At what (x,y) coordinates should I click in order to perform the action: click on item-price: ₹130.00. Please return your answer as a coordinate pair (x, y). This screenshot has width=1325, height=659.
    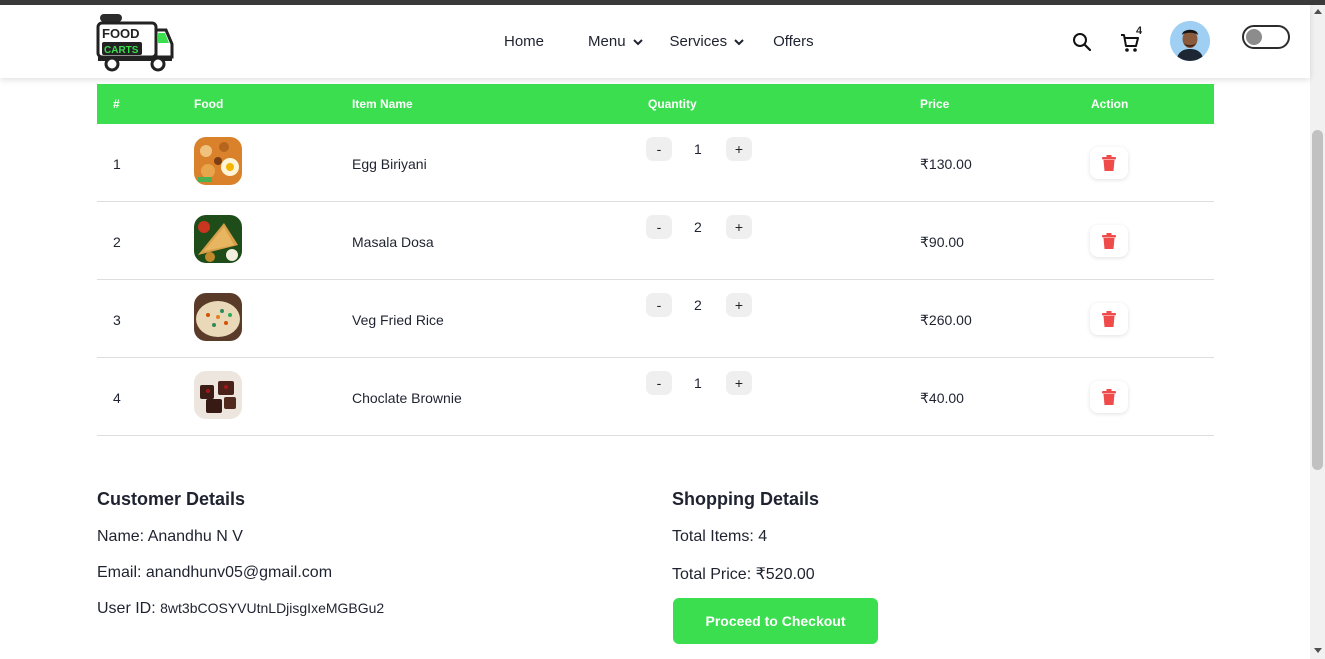
    Looking at the image, I should click on (946, 164).